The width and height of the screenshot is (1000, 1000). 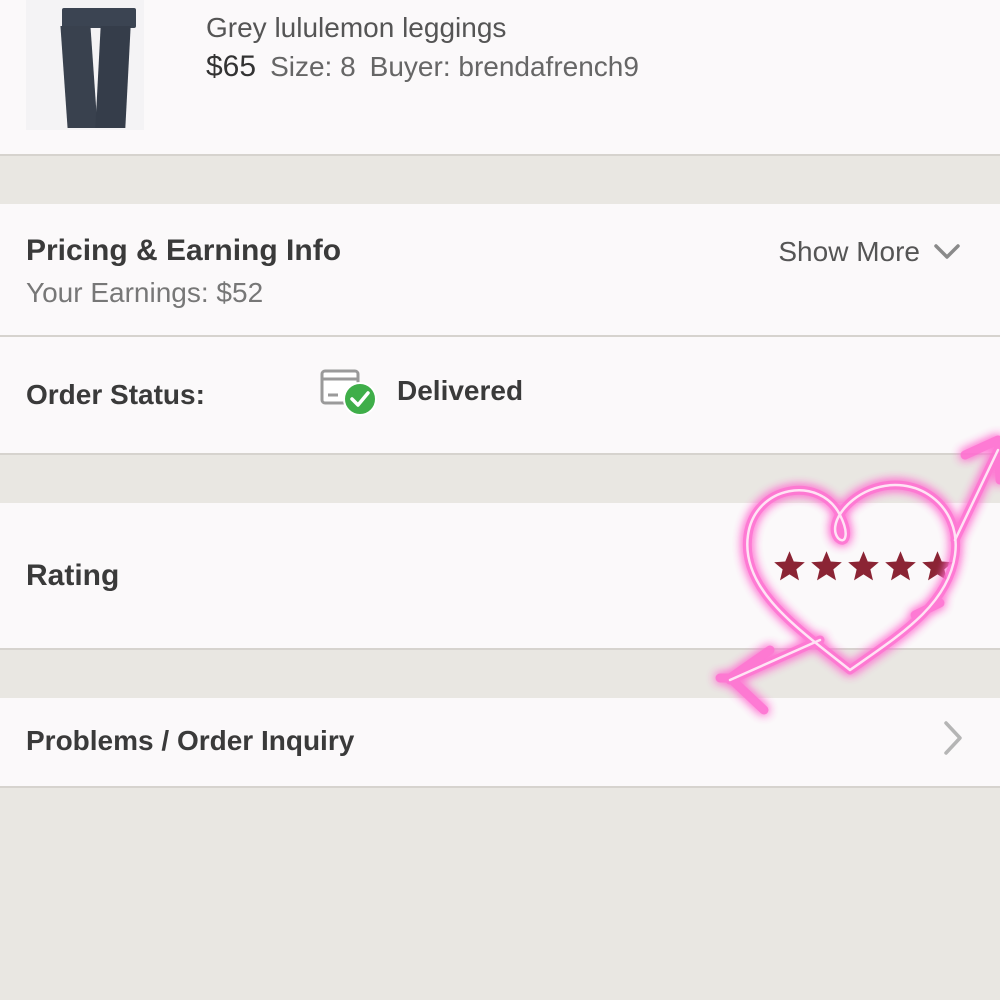 I want to click on product-meta: $65 Size: 8 Buyer: brendafrench9, so click(x=422, y=67).